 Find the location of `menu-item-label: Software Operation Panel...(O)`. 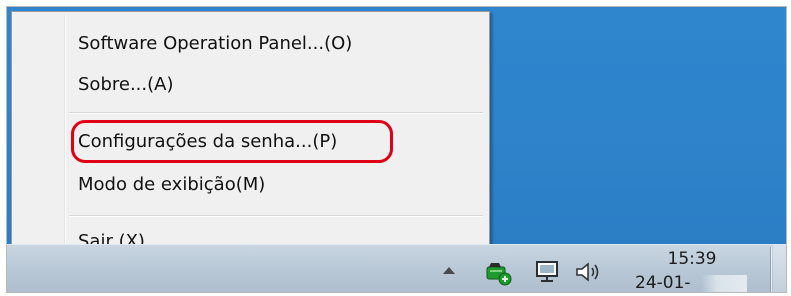

menu-item-label: Software Operation Panel...(O) is located at coordinates (215, 43).